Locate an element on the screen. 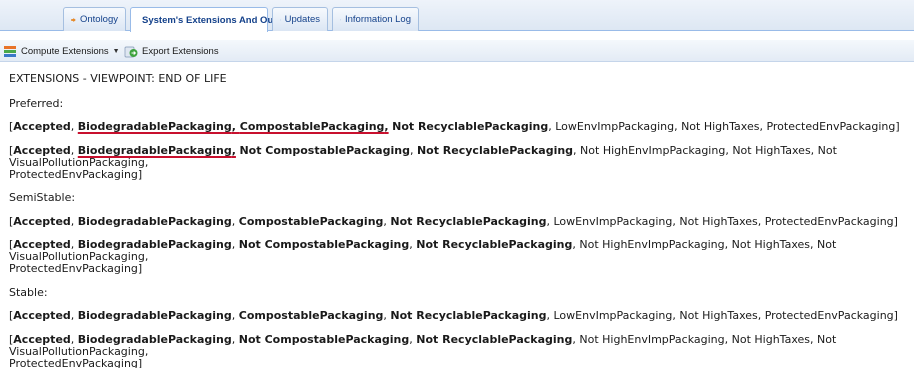 This screenshot has height=368, width=914. tab-information-log: Information Log is located at coordinates (375, 19).